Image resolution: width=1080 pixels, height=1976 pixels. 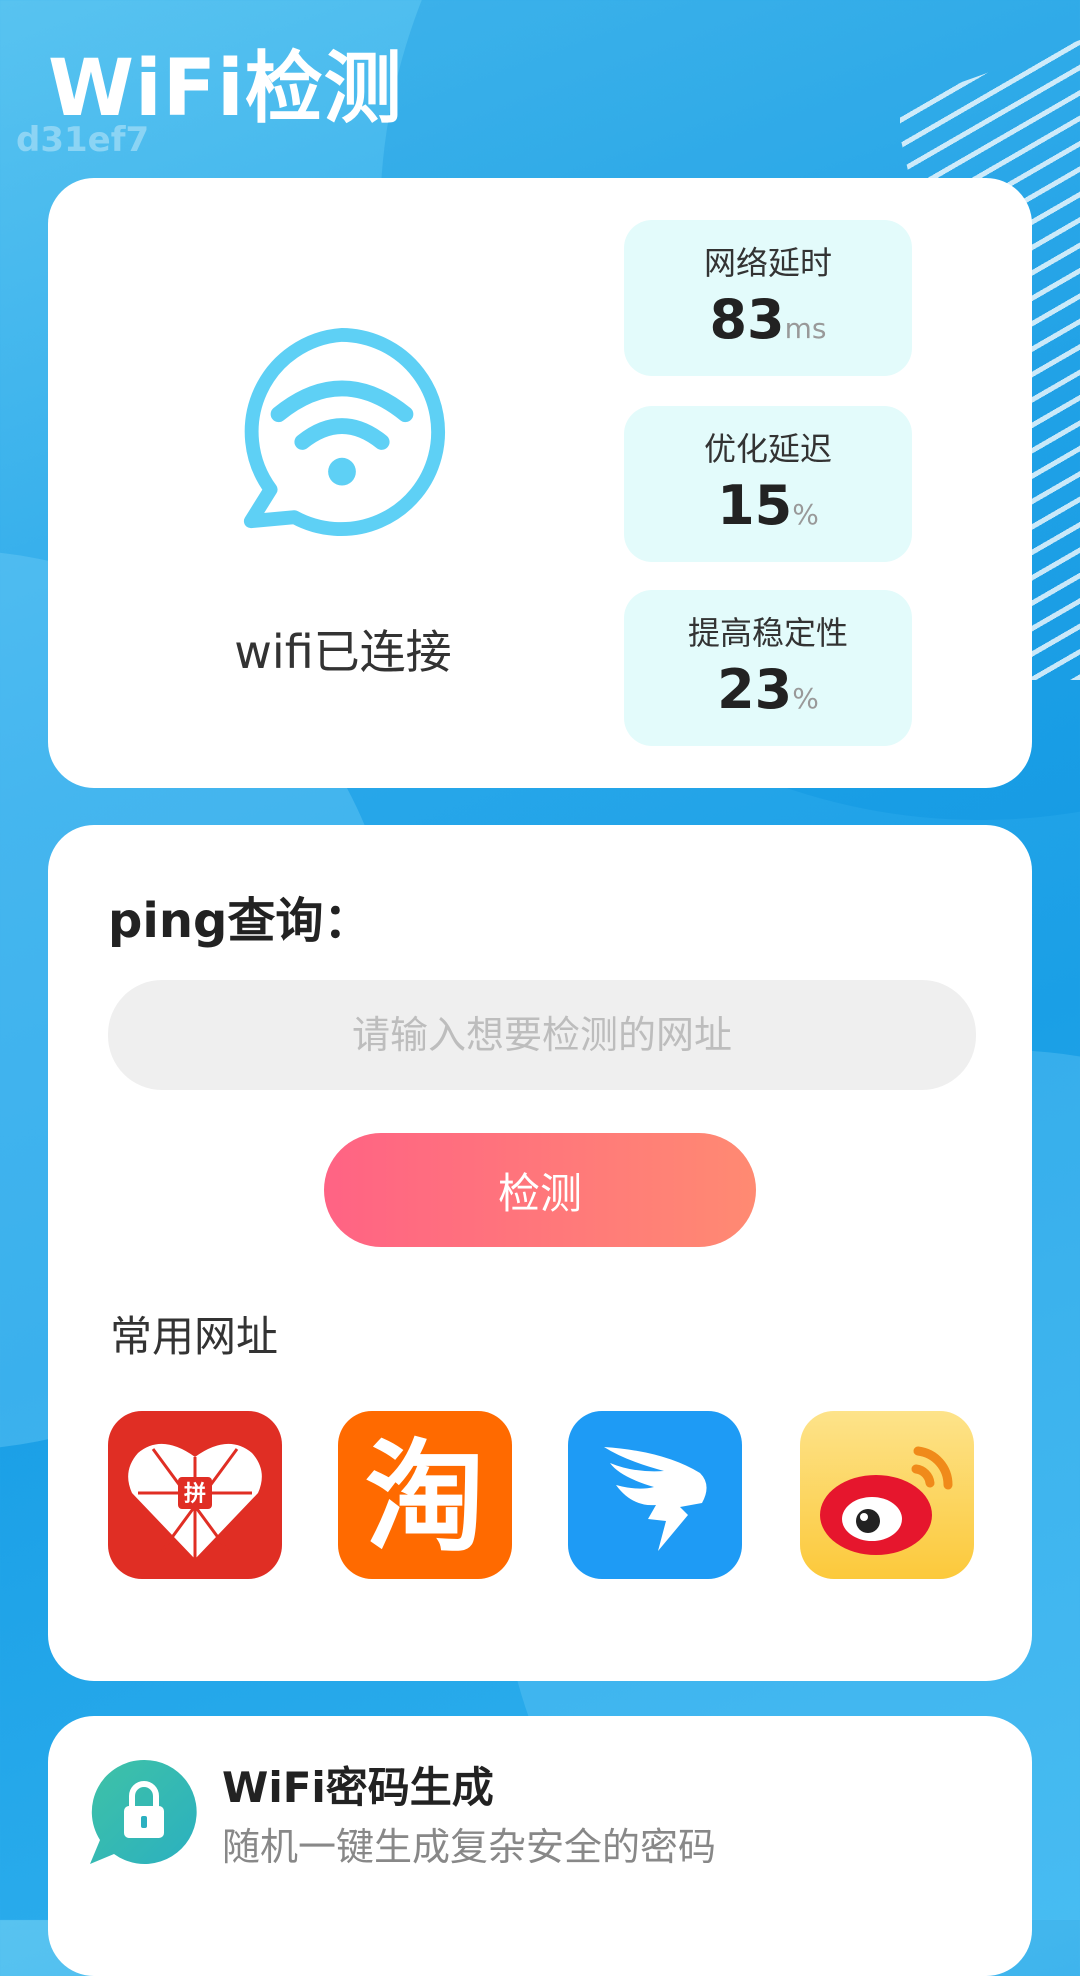 I want to click on url-input, so click(x=542, y=1035).